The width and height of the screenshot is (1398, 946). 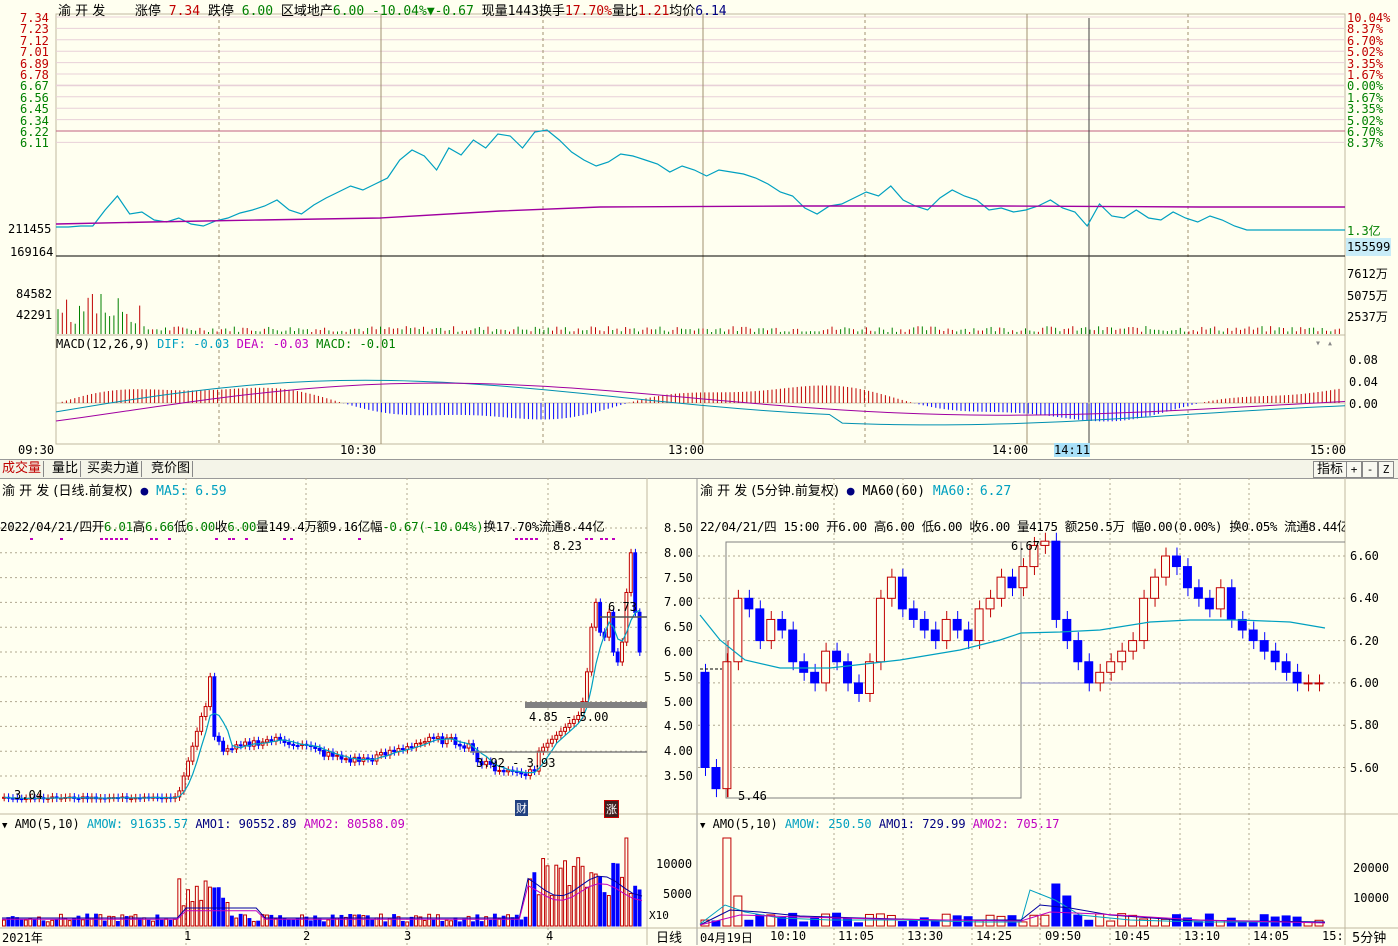 I want to click on period-daily-button: 日线, so click(x=669, y=936).